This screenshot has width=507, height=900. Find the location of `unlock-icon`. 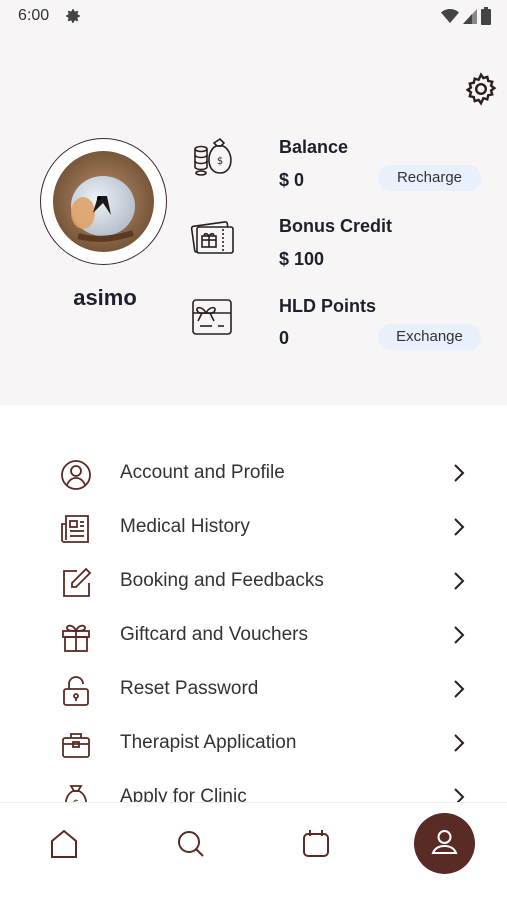

unlock-icon is located at coordinates (76, 691).